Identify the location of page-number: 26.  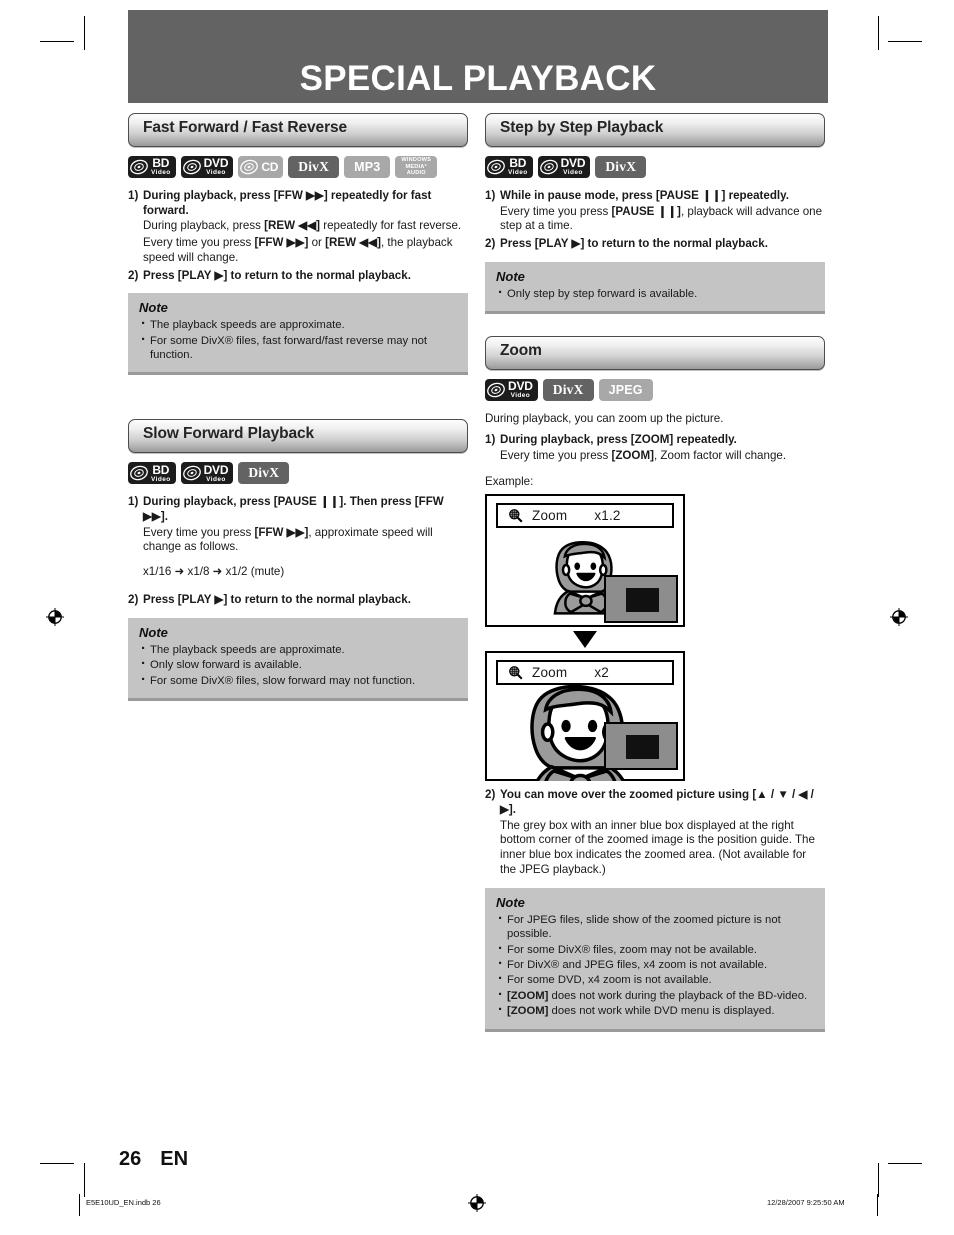
(130, 1159).